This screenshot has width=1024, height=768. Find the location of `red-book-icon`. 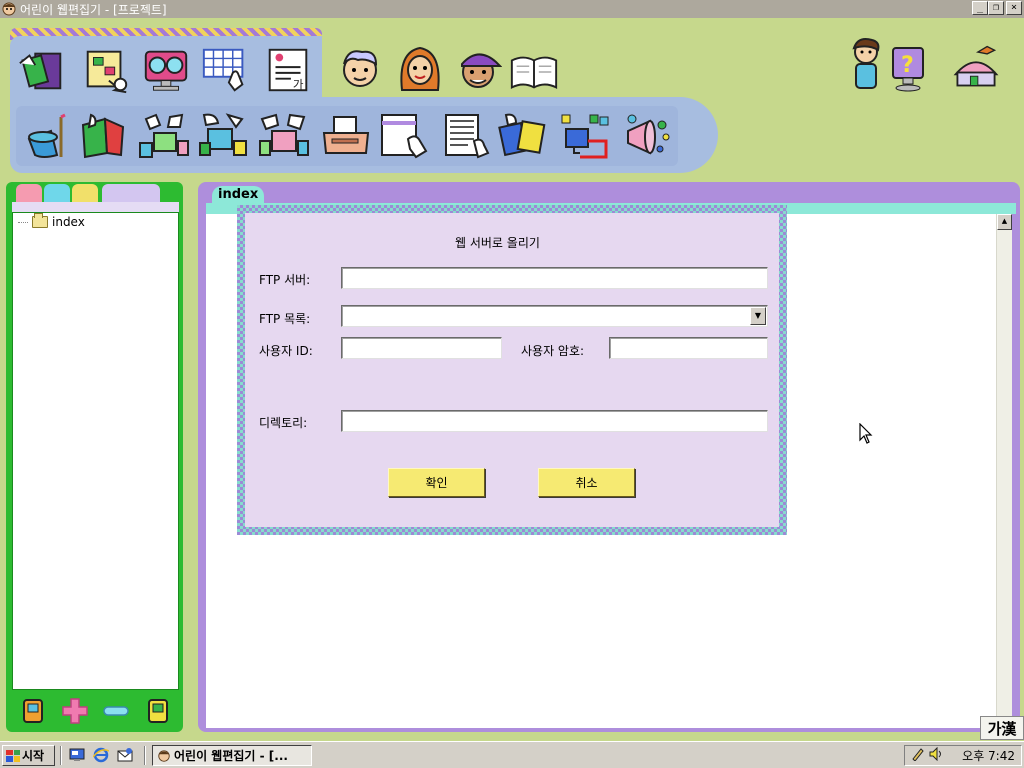

red-book-icon is located at coordinates (102, 136).